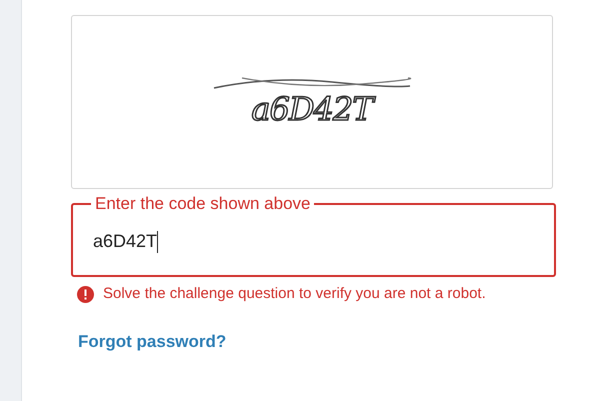 The width and height of the screenshot is (590, 401). I want to click on error-message: Solve the challenge question to verify you are not a robot., so click(295, 294).